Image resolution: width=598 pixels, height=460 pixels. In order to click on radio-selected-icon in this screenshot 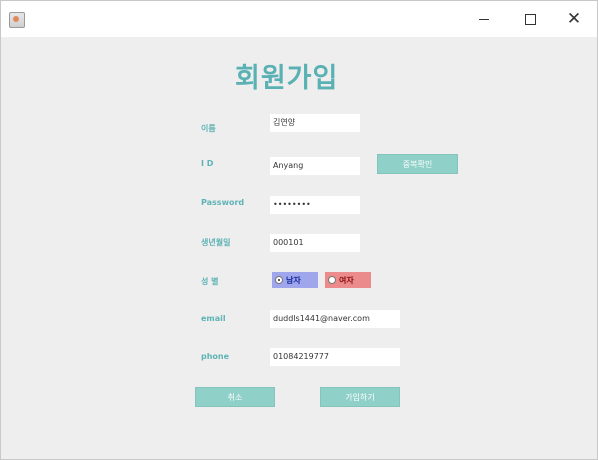, I will do `click(279, 280)`.